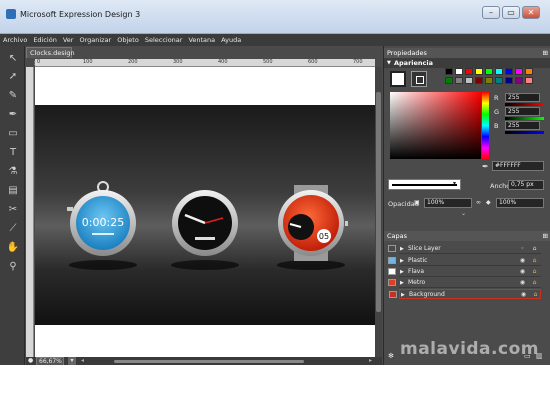 This screenshot has height=400, width=550. I want to click on g-slider, so click(524, 118).